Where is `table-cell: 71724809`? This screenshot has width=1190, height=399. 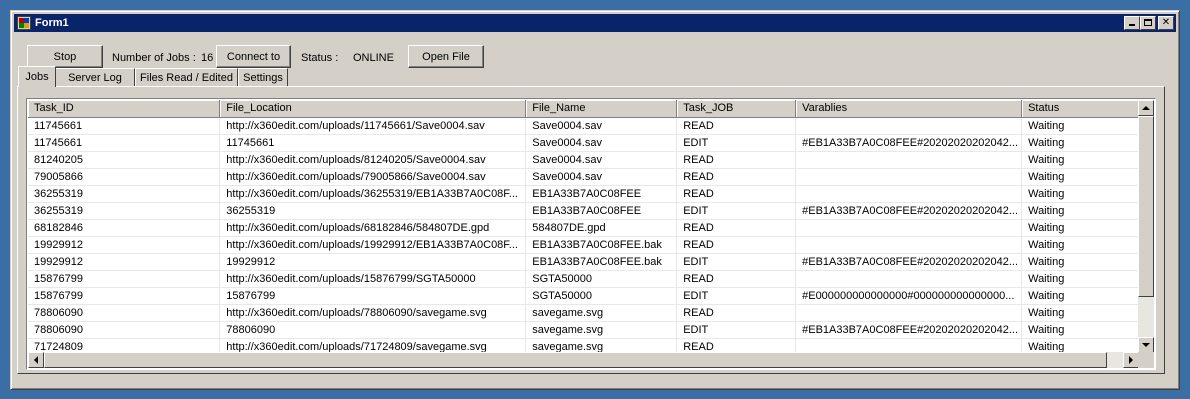 table-cell: 71724809 is located at coordinates (124, 345).